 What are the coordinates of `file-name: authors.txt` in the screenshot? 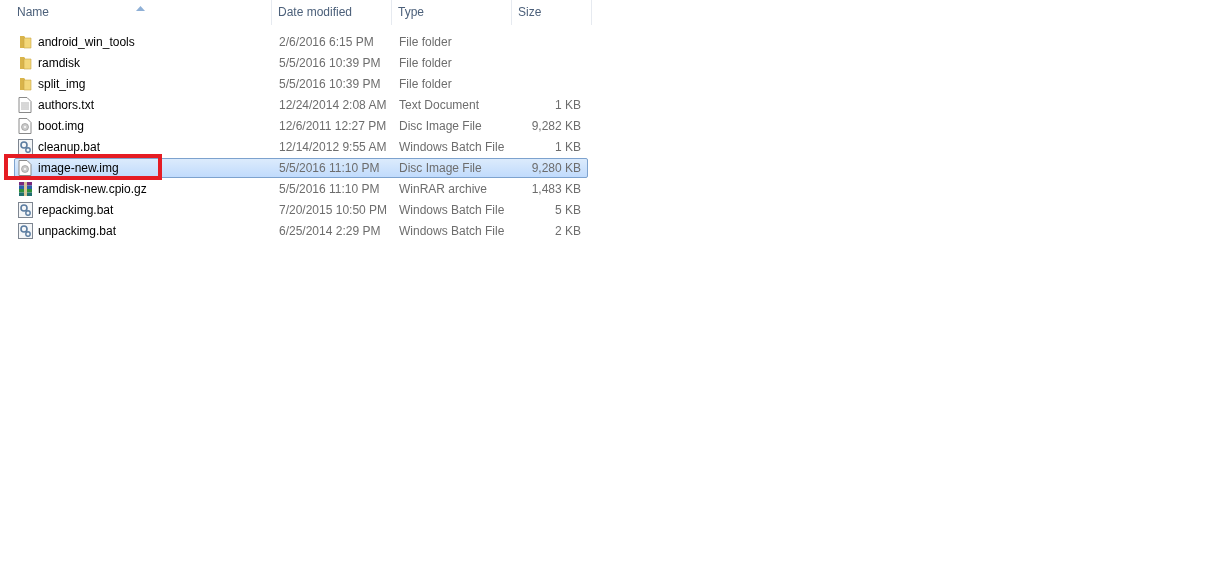 It's located at (66, 105).